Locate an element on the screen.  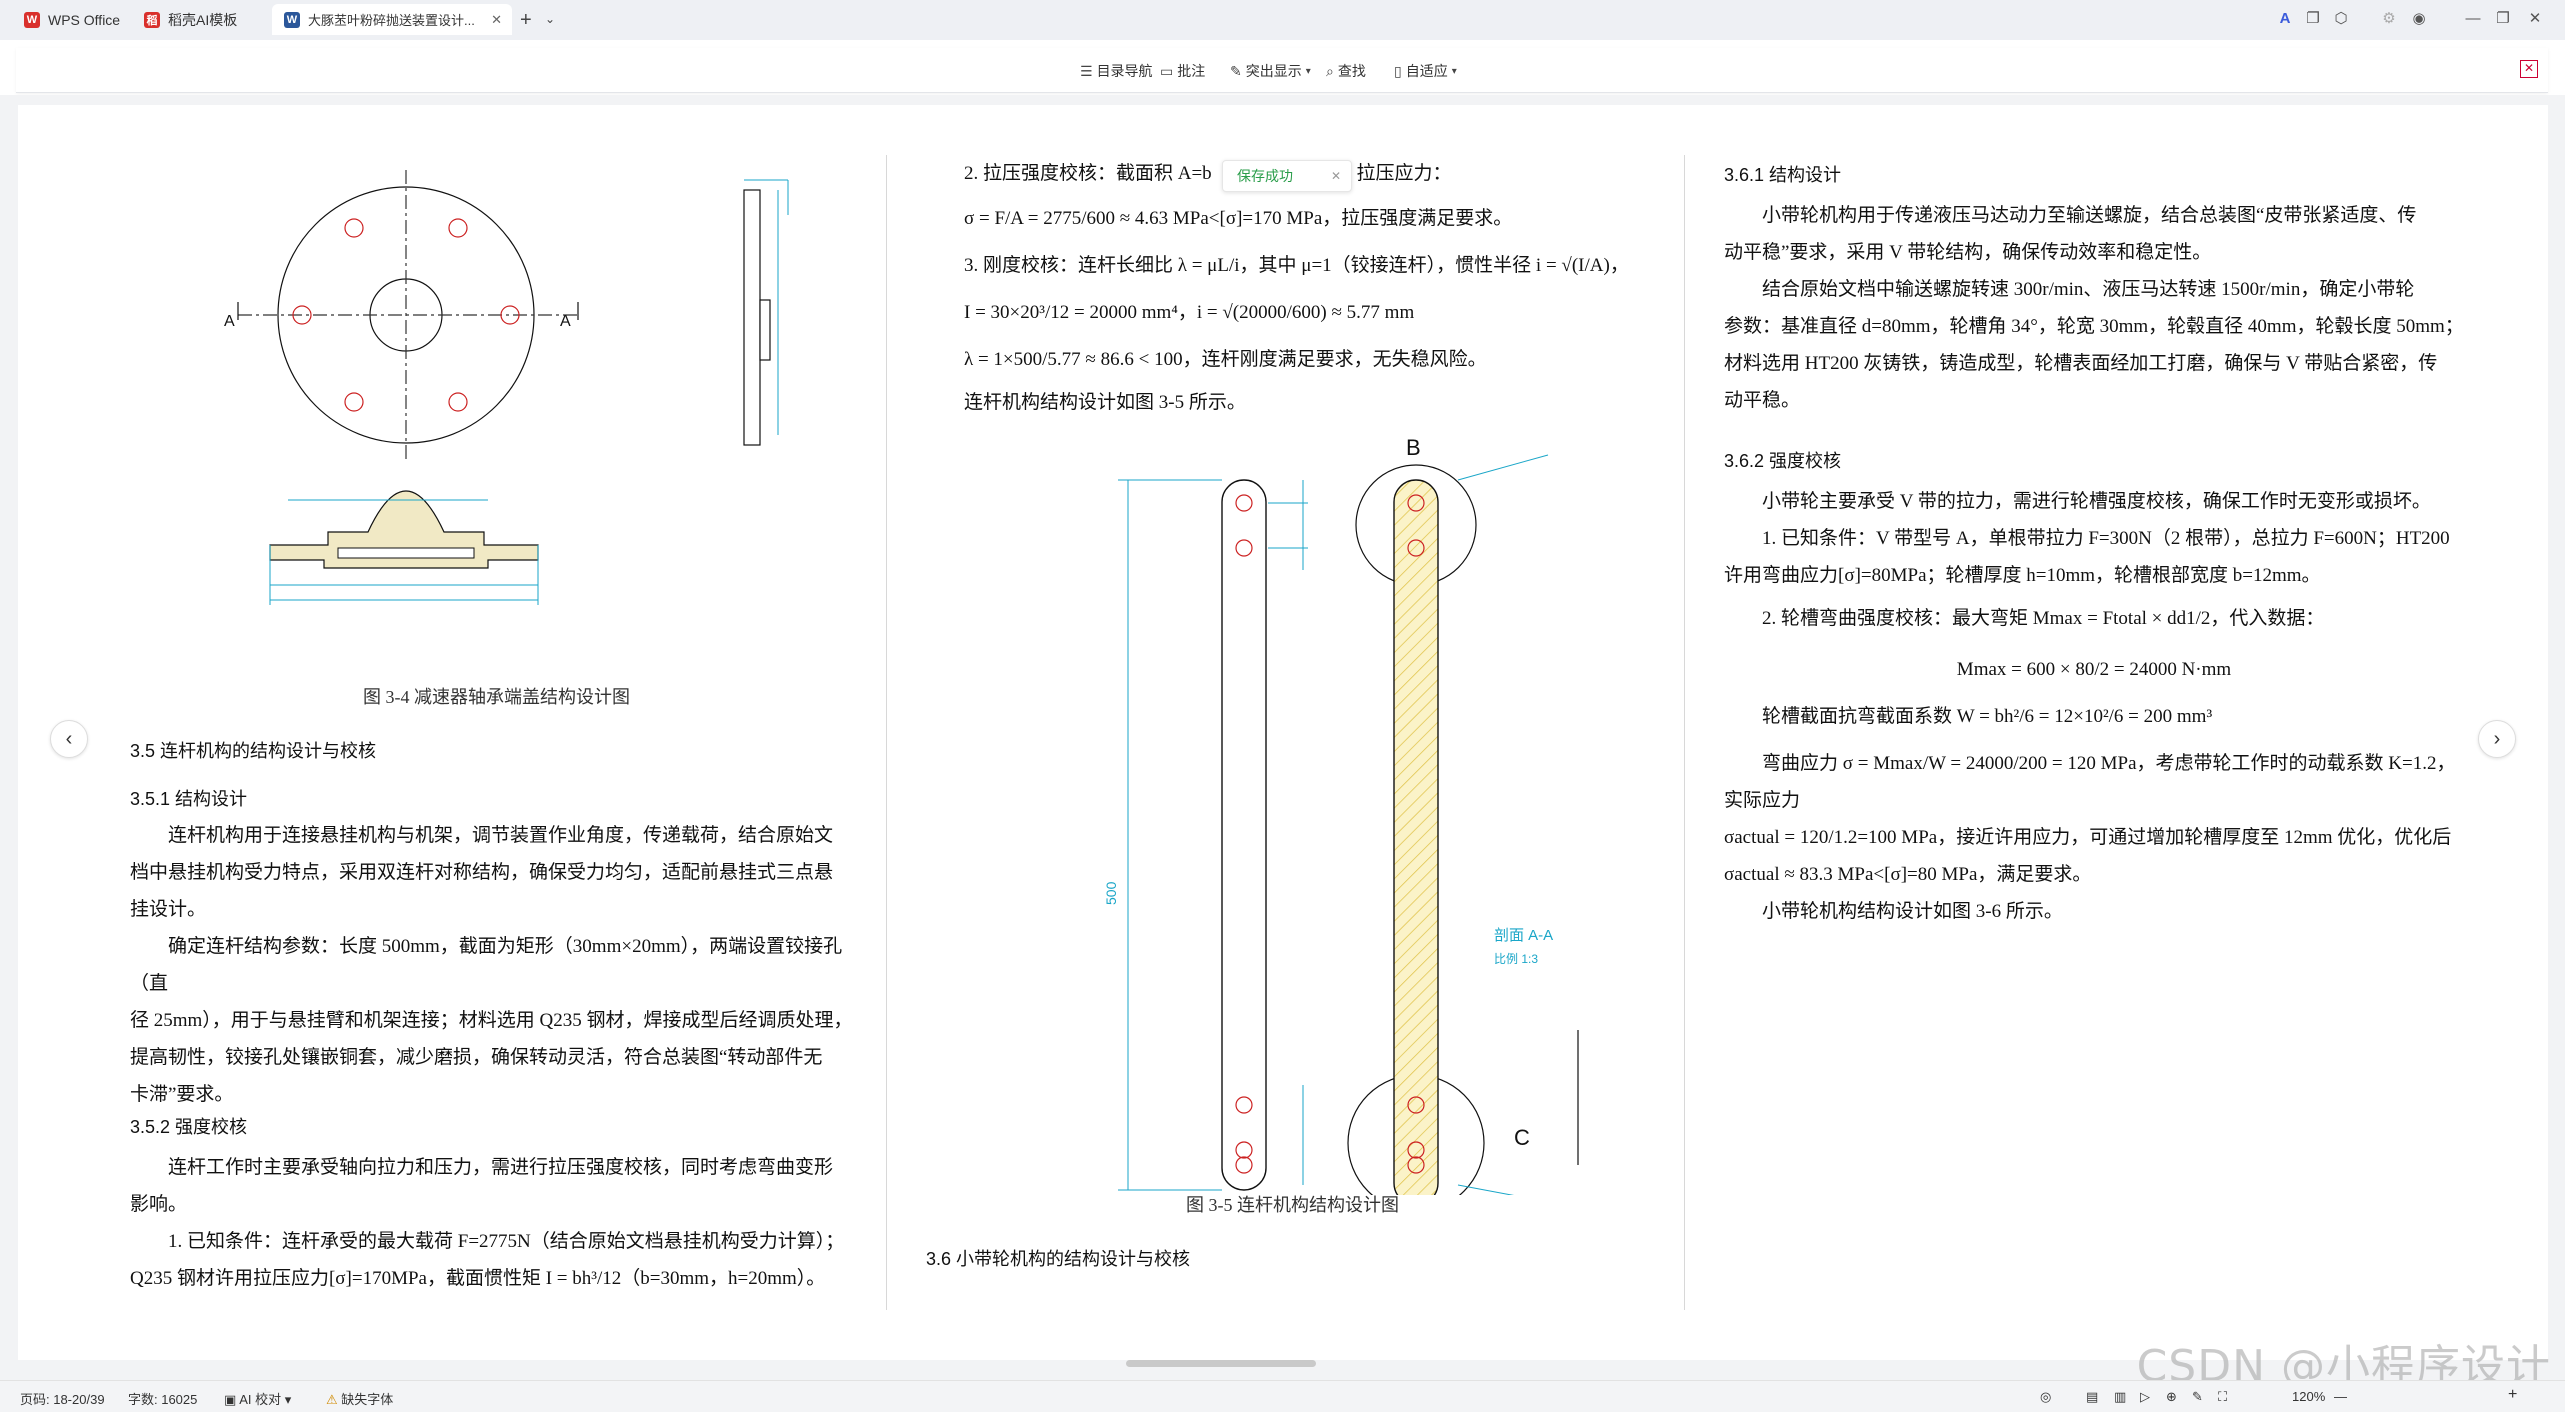
word-doc-icon: W is located at coordinates (292, 19).